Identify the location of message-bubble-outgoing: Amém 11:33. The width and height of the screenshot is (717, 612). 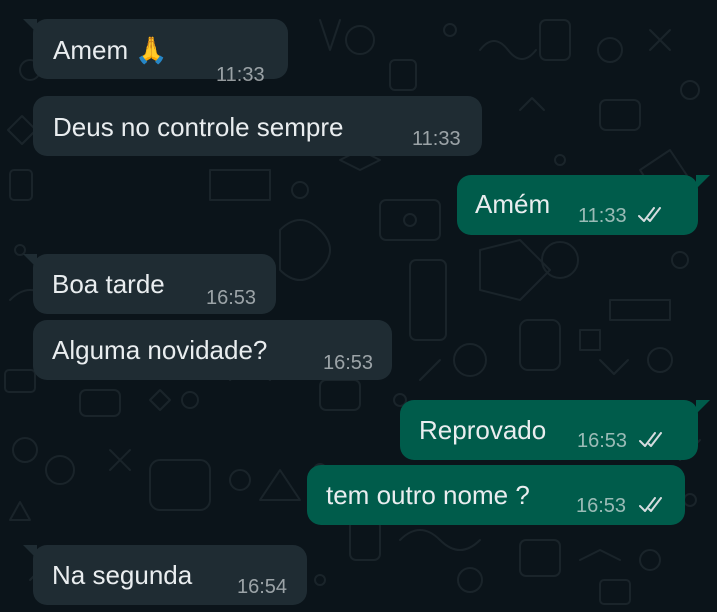
(583, 205).